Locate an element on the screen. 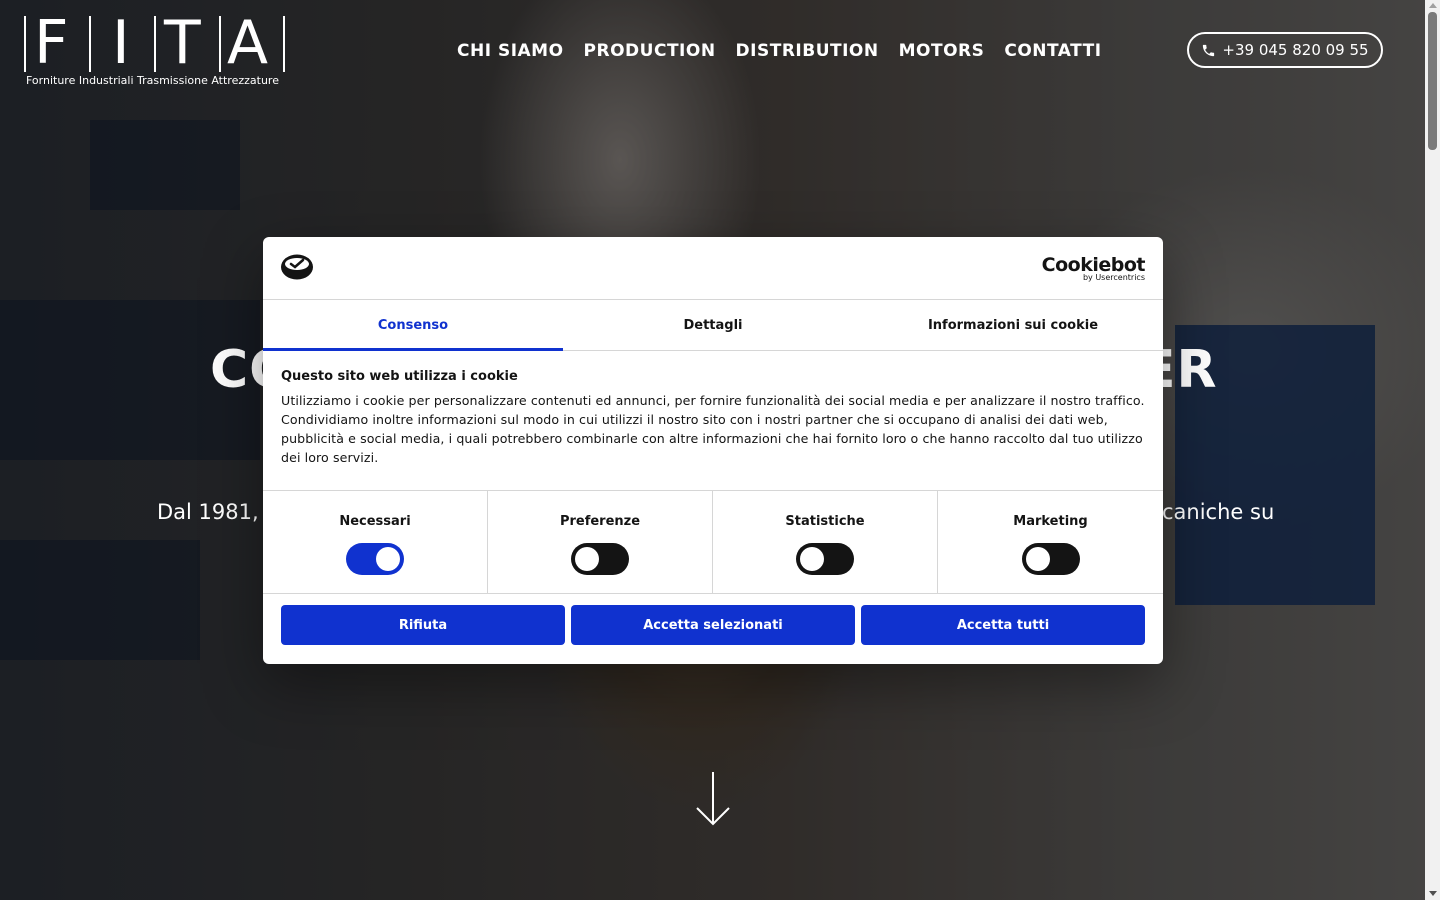 The height and width of the screenshot is (900, 1440). tab-dettagli: Dettagli is located at coordinates (713, 325).